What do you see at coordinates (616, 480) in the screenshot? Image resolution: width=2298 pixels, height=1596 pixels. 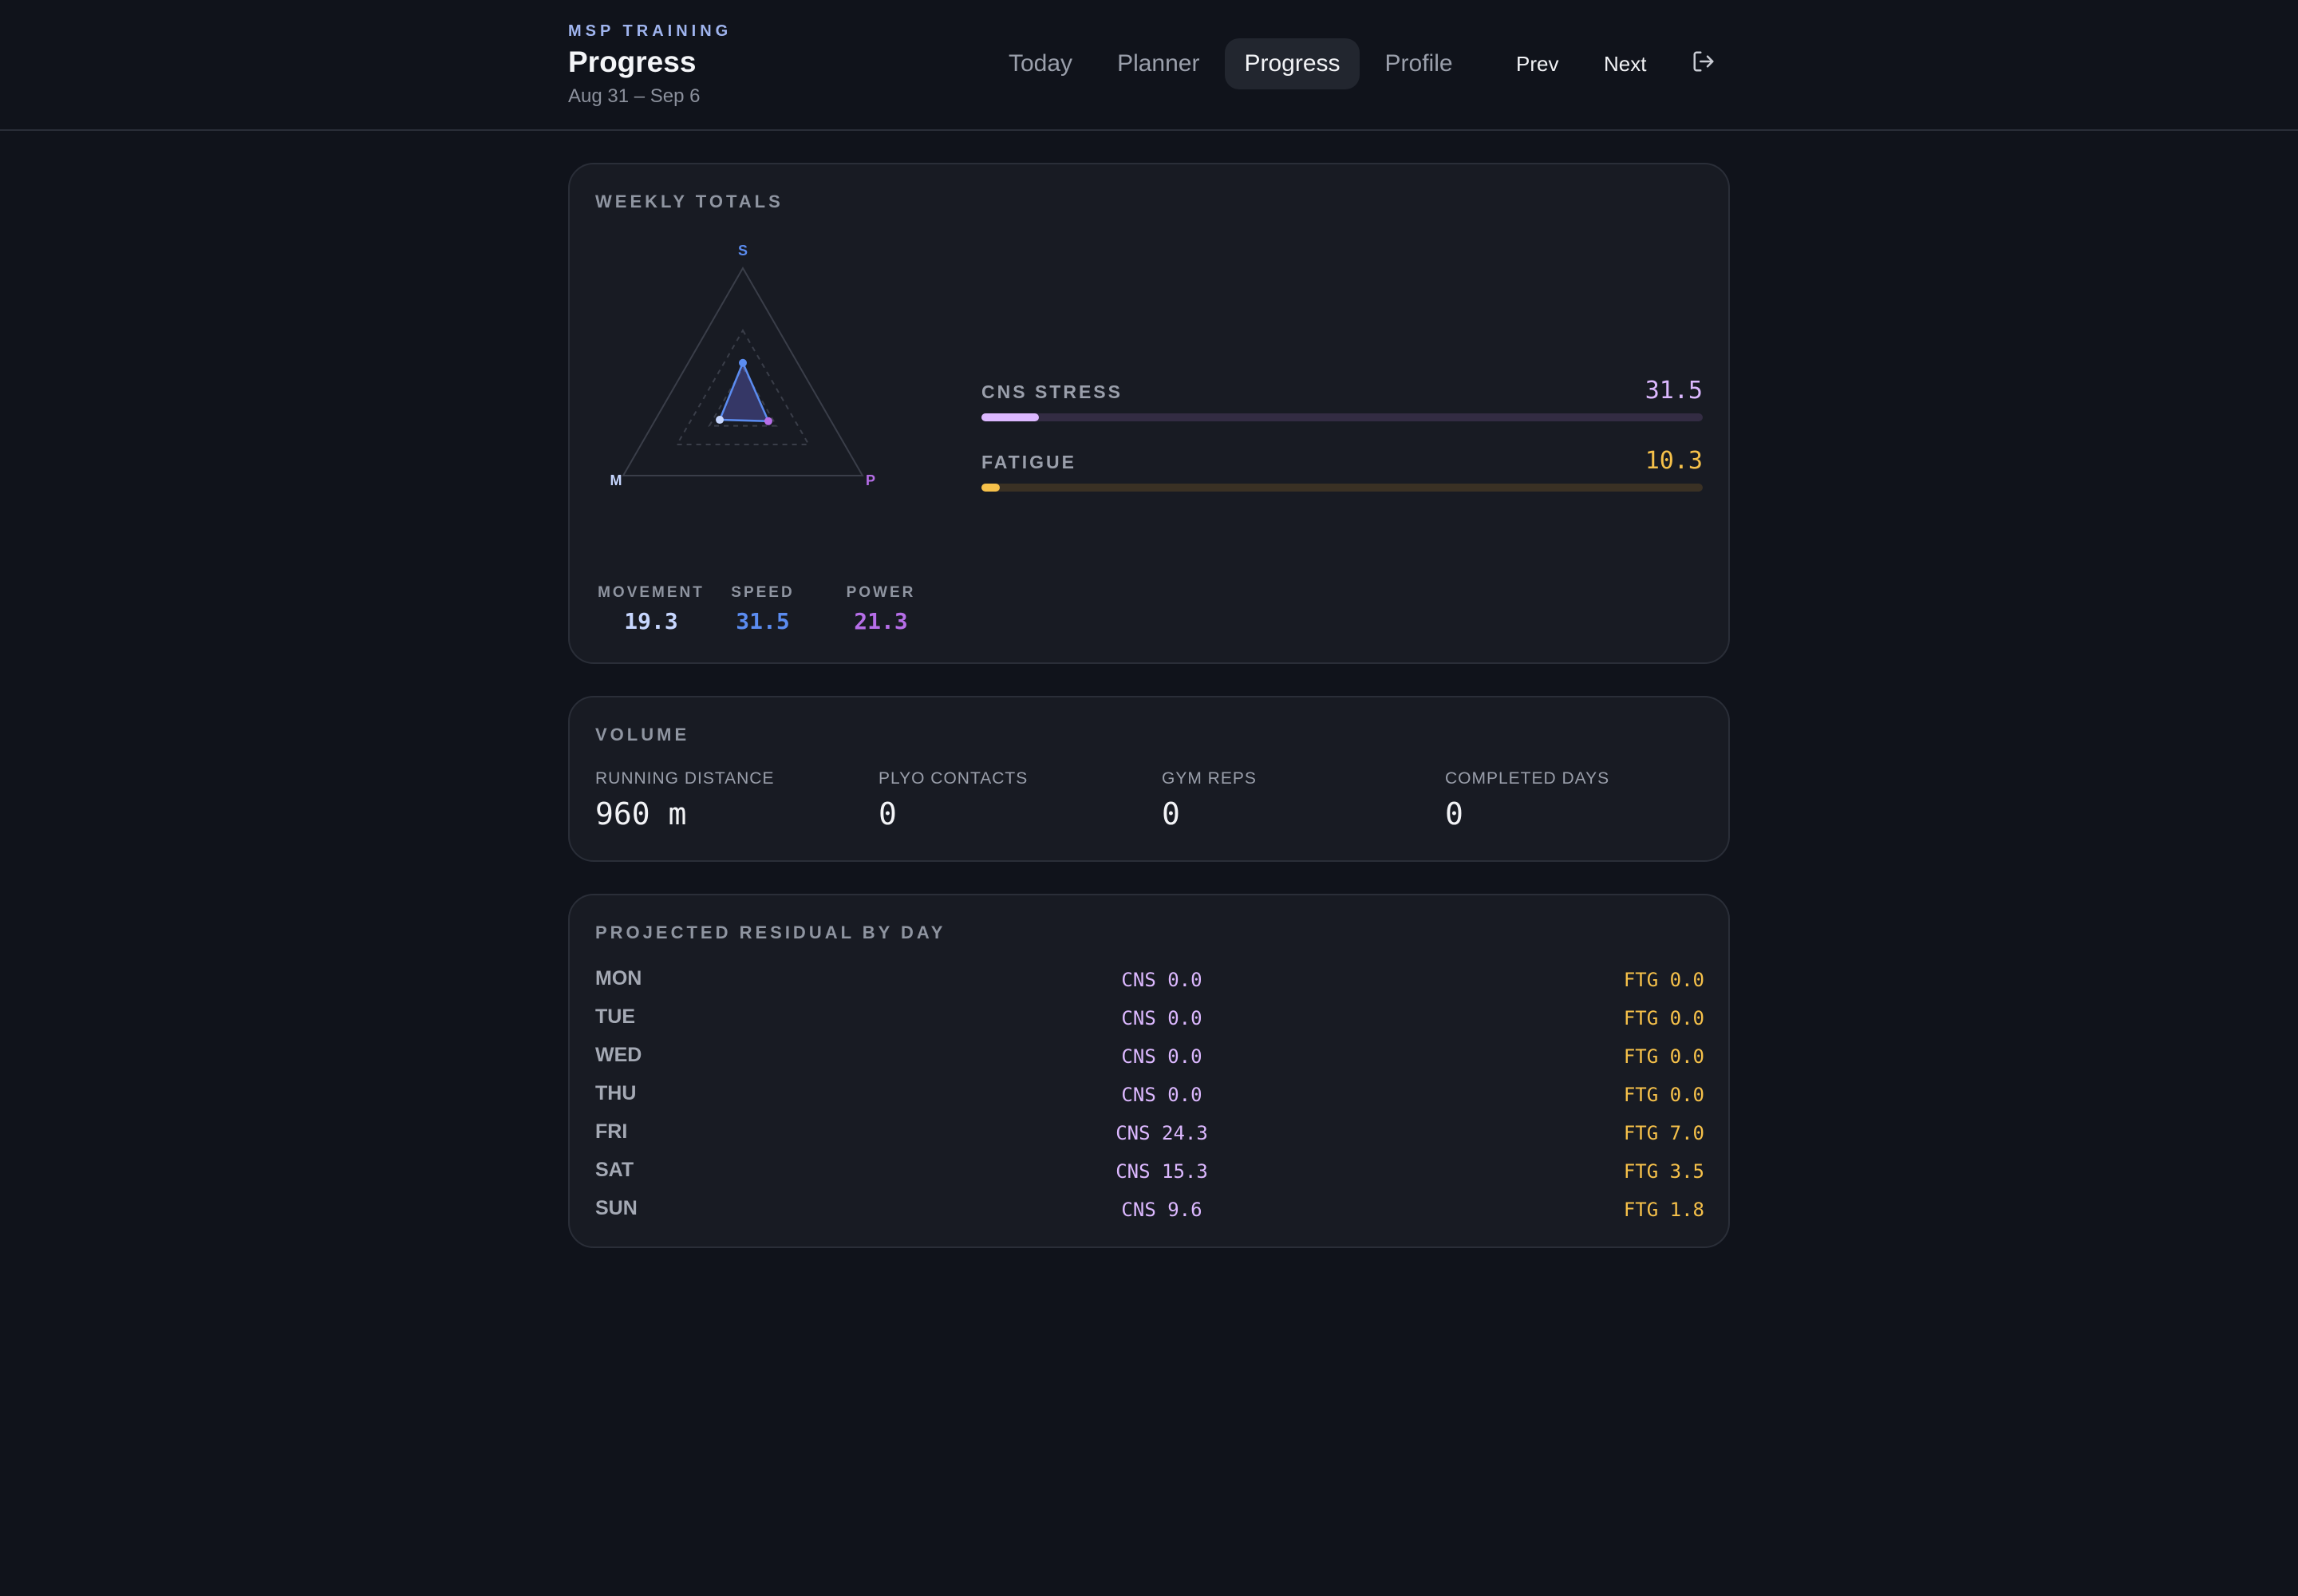 I see `radar-label-m: M` at bounding box center [616, 480].